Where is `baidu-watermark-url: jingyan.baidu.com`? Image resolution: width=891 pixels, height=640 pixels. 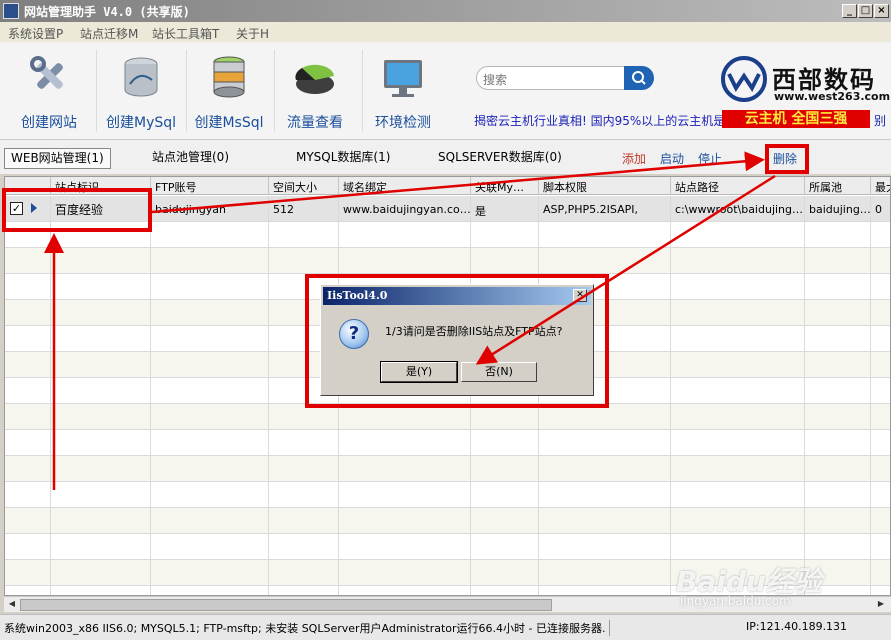 baidu-watermark-url: jingyan.baidu.com is located at coordinates (735, 601).